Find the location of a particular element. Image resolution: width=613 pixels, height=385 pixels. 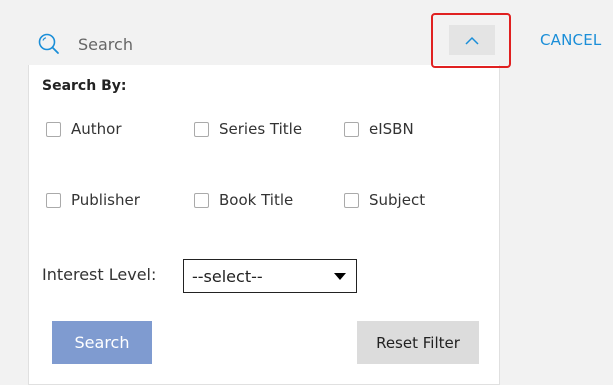

checkbox-label: Publisher is located at coordinates (105, 200).